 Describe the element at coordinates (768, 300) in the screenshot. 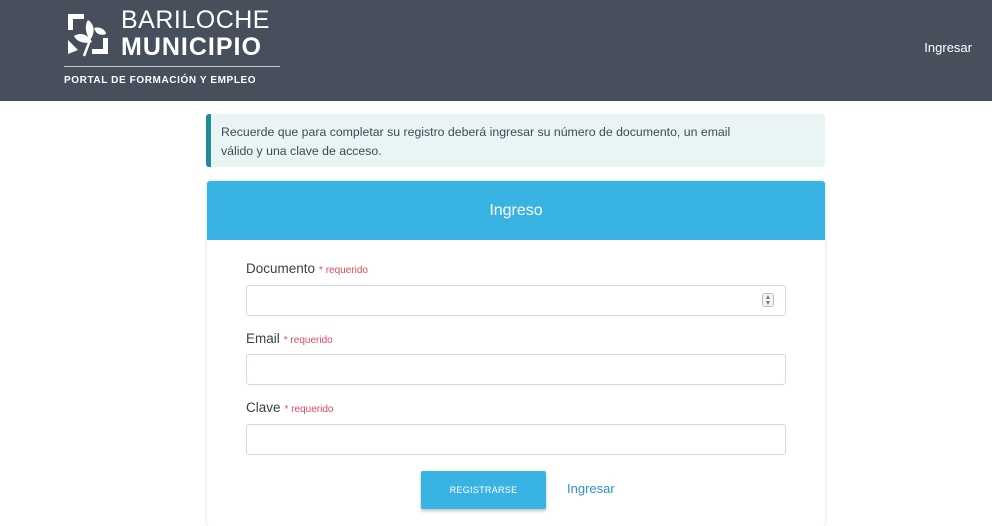

I see `number-spinner-icon: ▲ ▼` at that location.